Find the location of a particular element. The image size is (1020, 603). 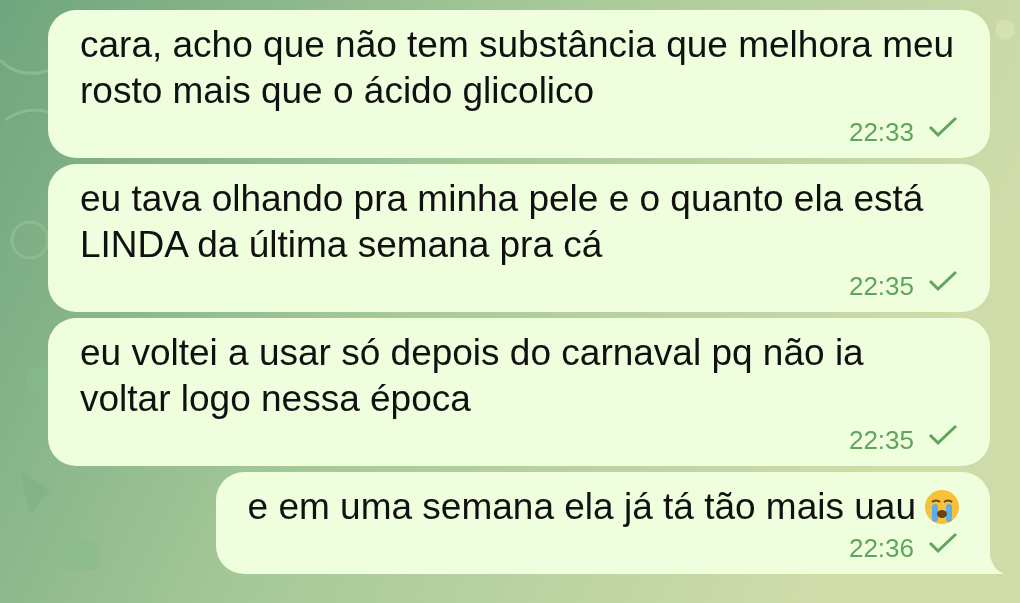

message-time: 22:36 is located at coordinates (881, 548).